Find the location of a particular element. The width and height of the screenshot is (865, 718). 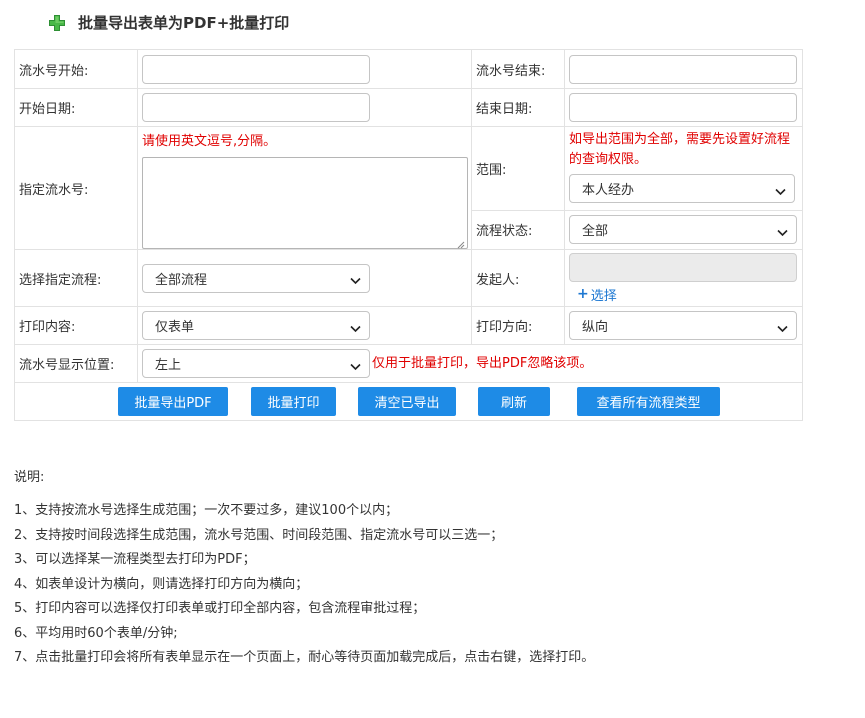

serial-end-label: 流水号结束: is located at coordinates (518, 69).